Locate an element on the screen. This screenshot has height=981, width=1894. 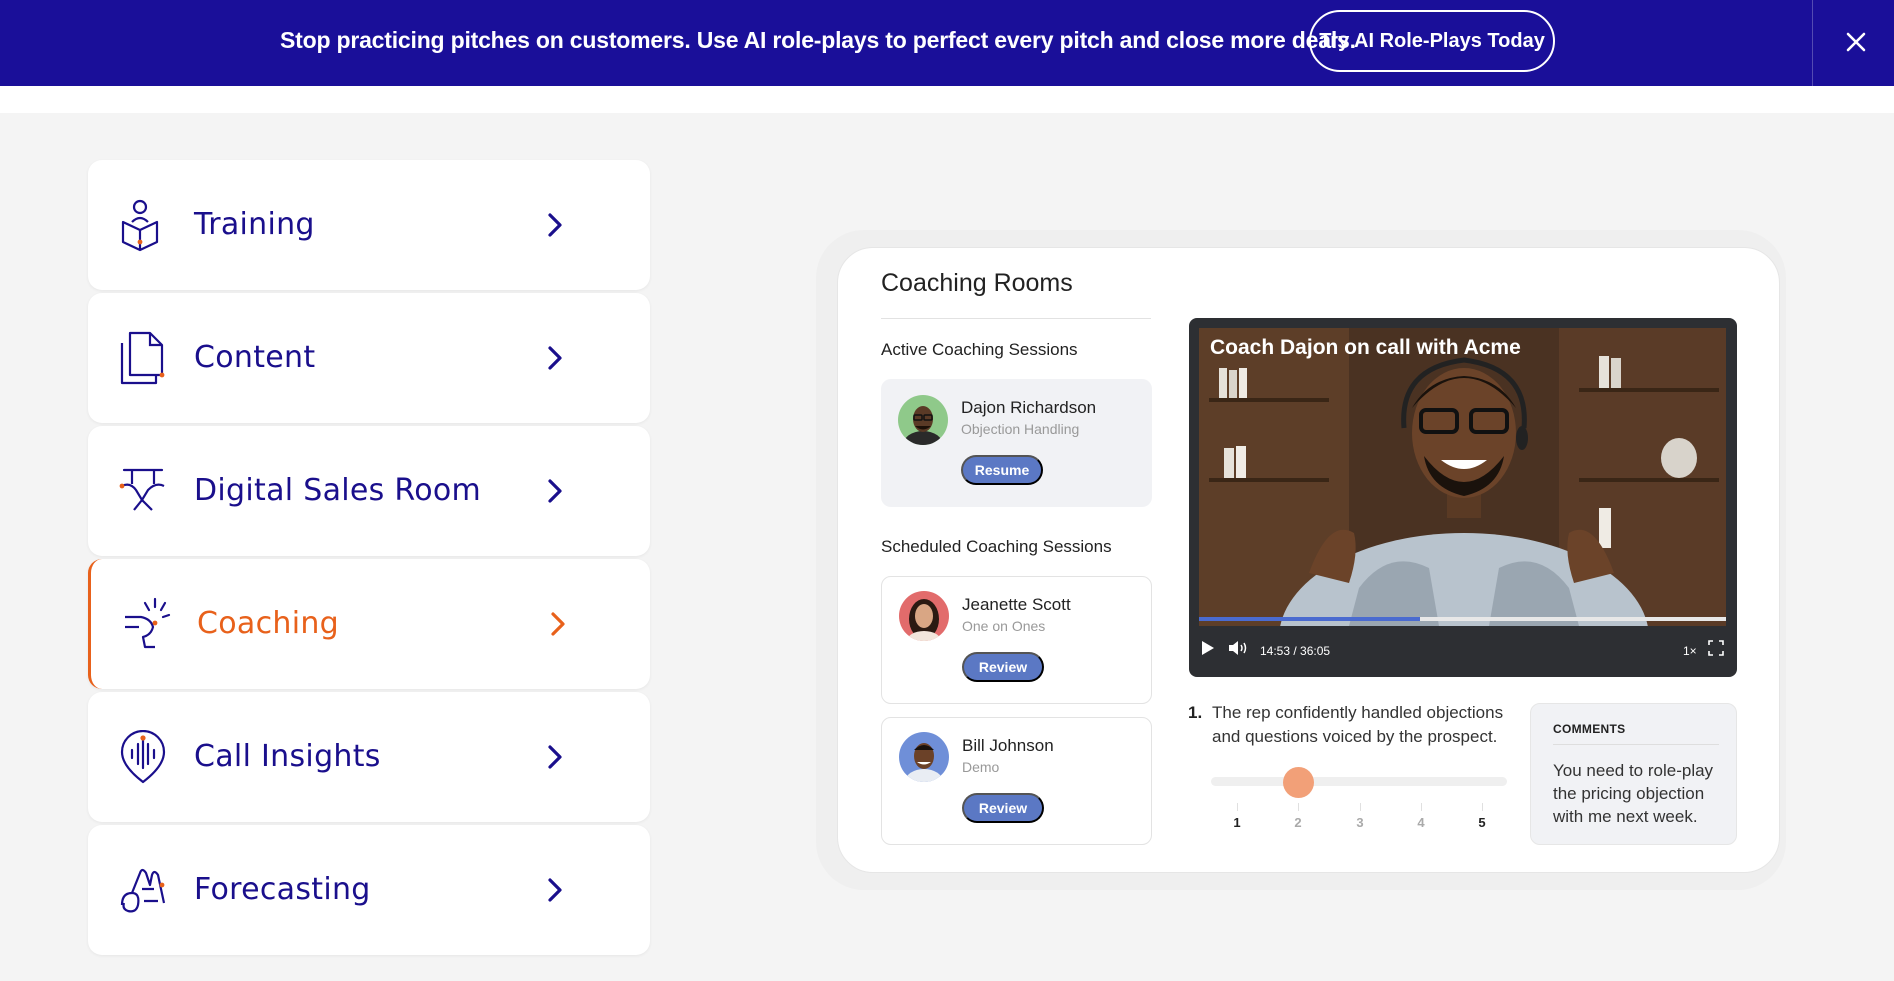
rating-slider is located at coordinates (1359, 781).